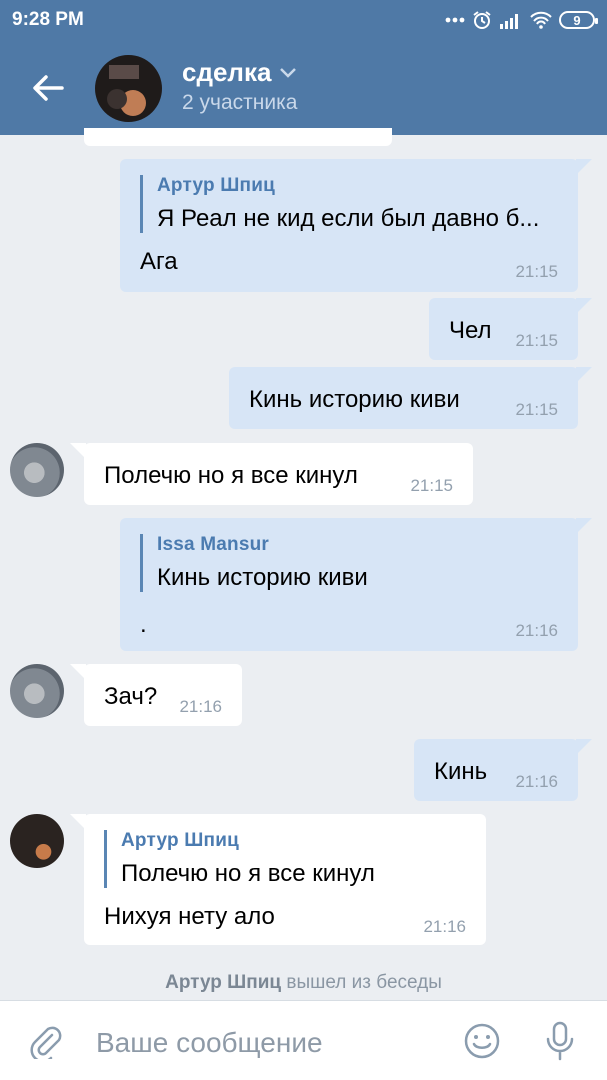  I want to click on attach-icon, so click(46, 1042).